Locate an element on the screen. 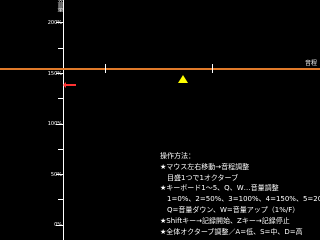  volume-label-200: 200% is located at coordinates (54, 23).